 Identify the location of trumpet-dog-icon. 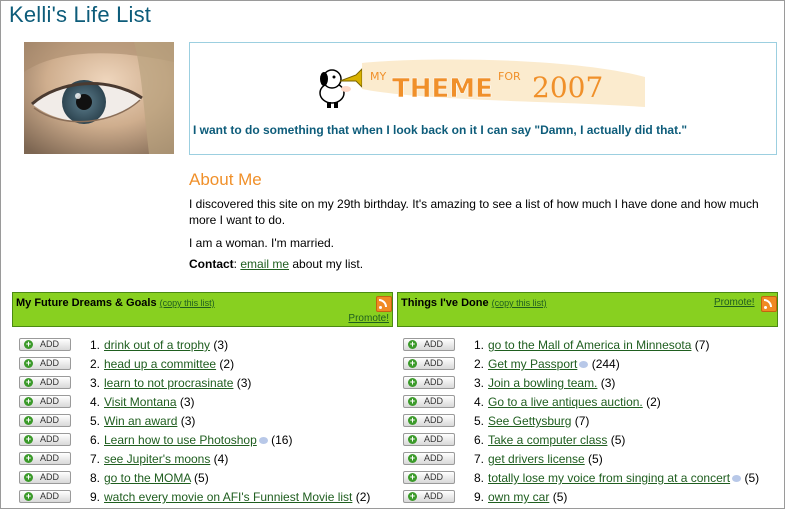
(341, 87).